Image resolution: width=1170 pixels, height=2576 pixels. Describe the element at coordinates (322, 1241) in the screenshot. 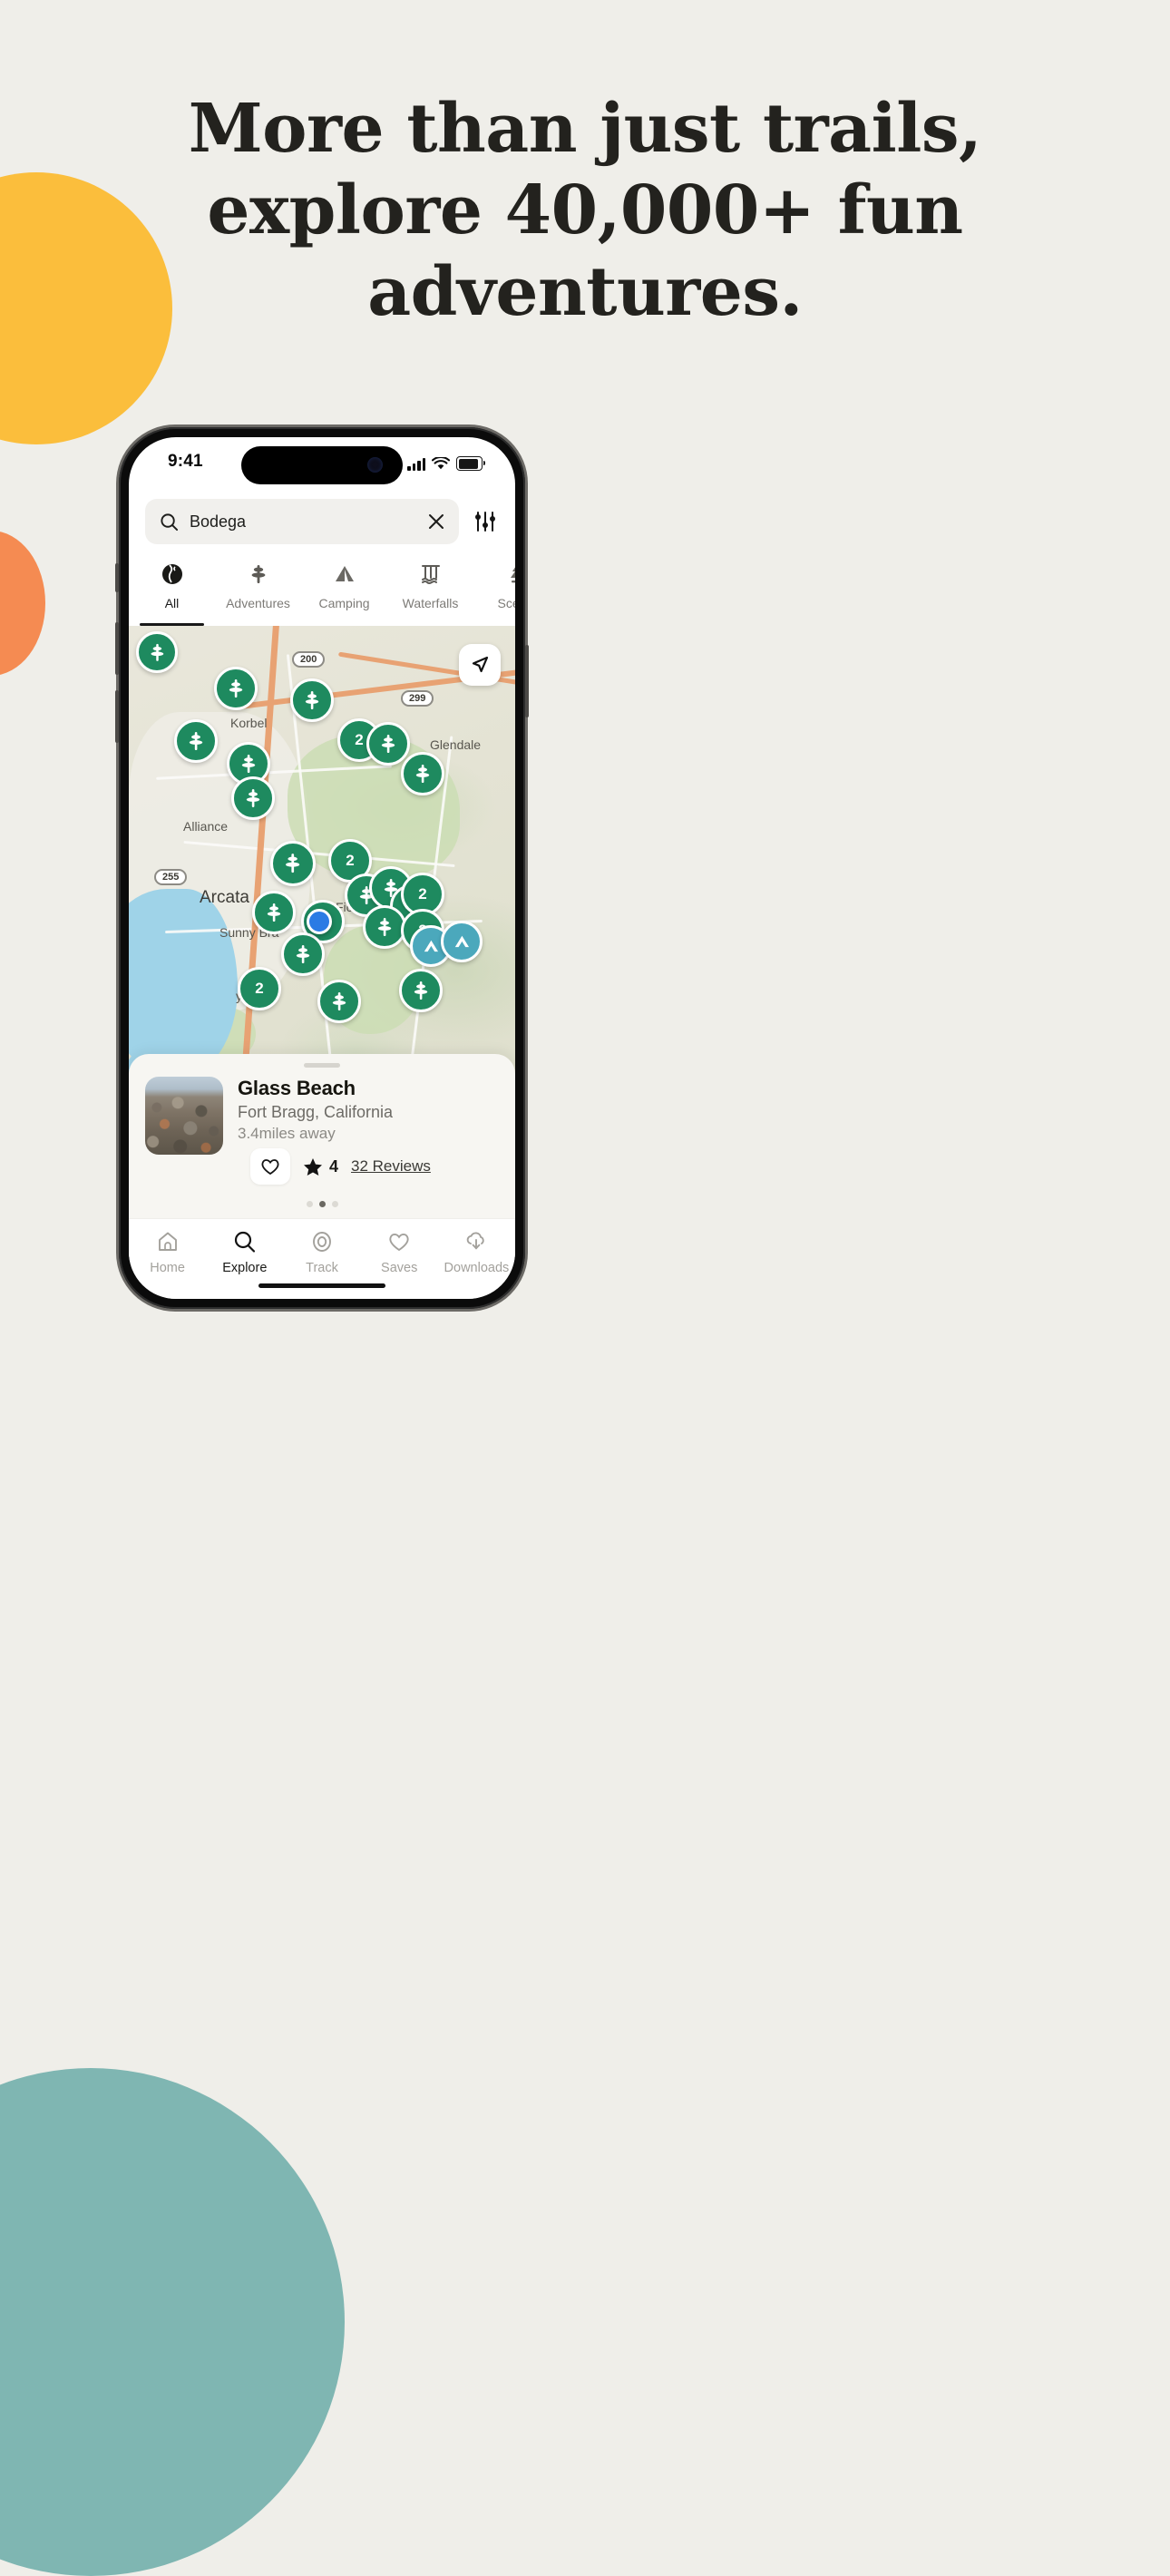

I see `target-icon` at that location.